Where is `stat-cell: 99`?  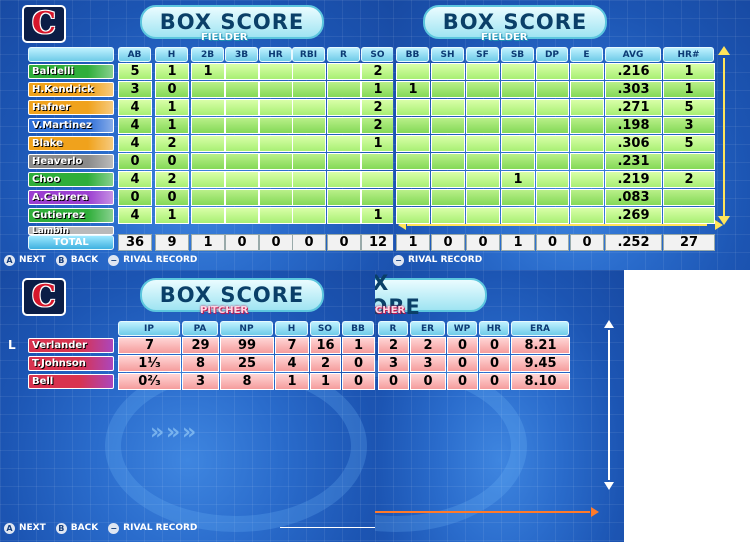 stat-cell: 99 is located at coordinates (247, 345).